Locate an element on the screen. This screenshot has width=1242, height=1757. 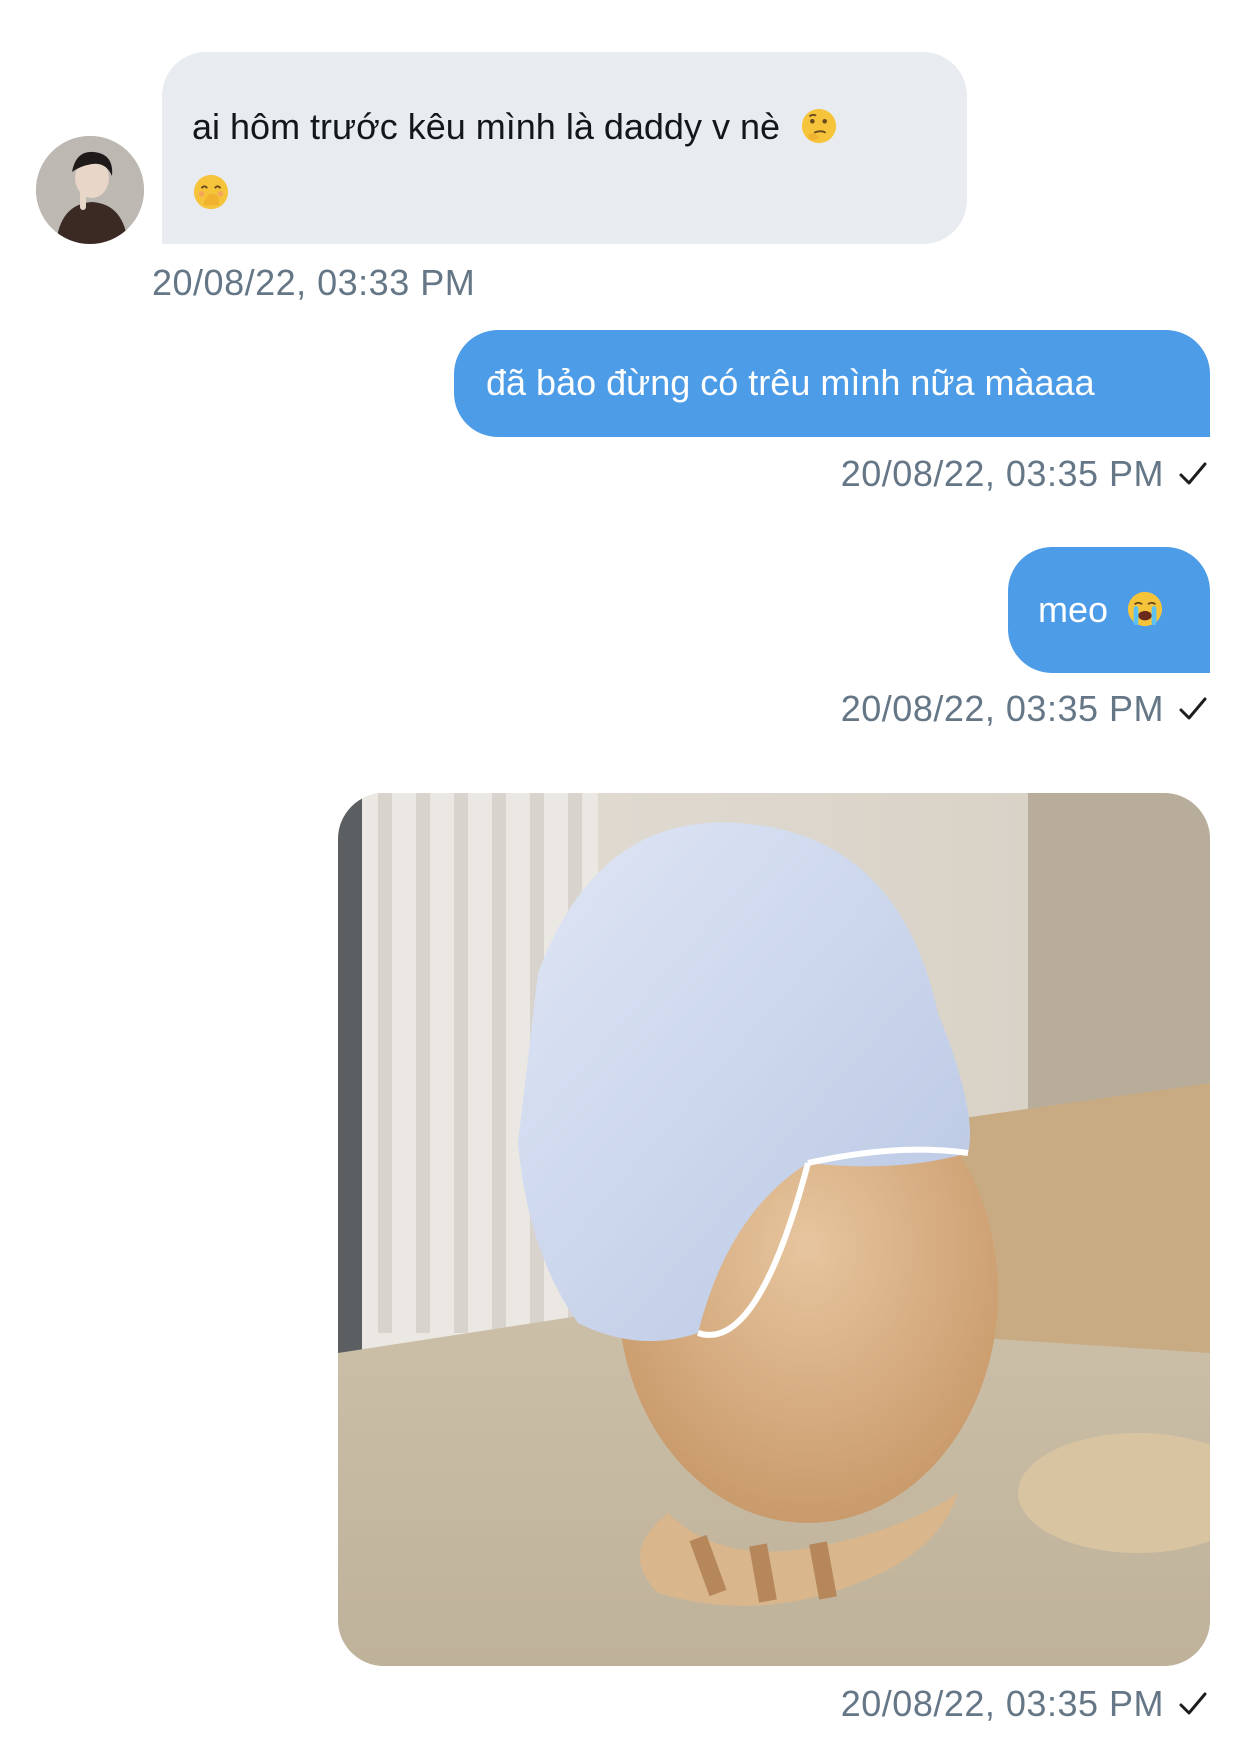
message-timestamp: 20/08/22, 03:33 PM is located at coordinates (314, 282).